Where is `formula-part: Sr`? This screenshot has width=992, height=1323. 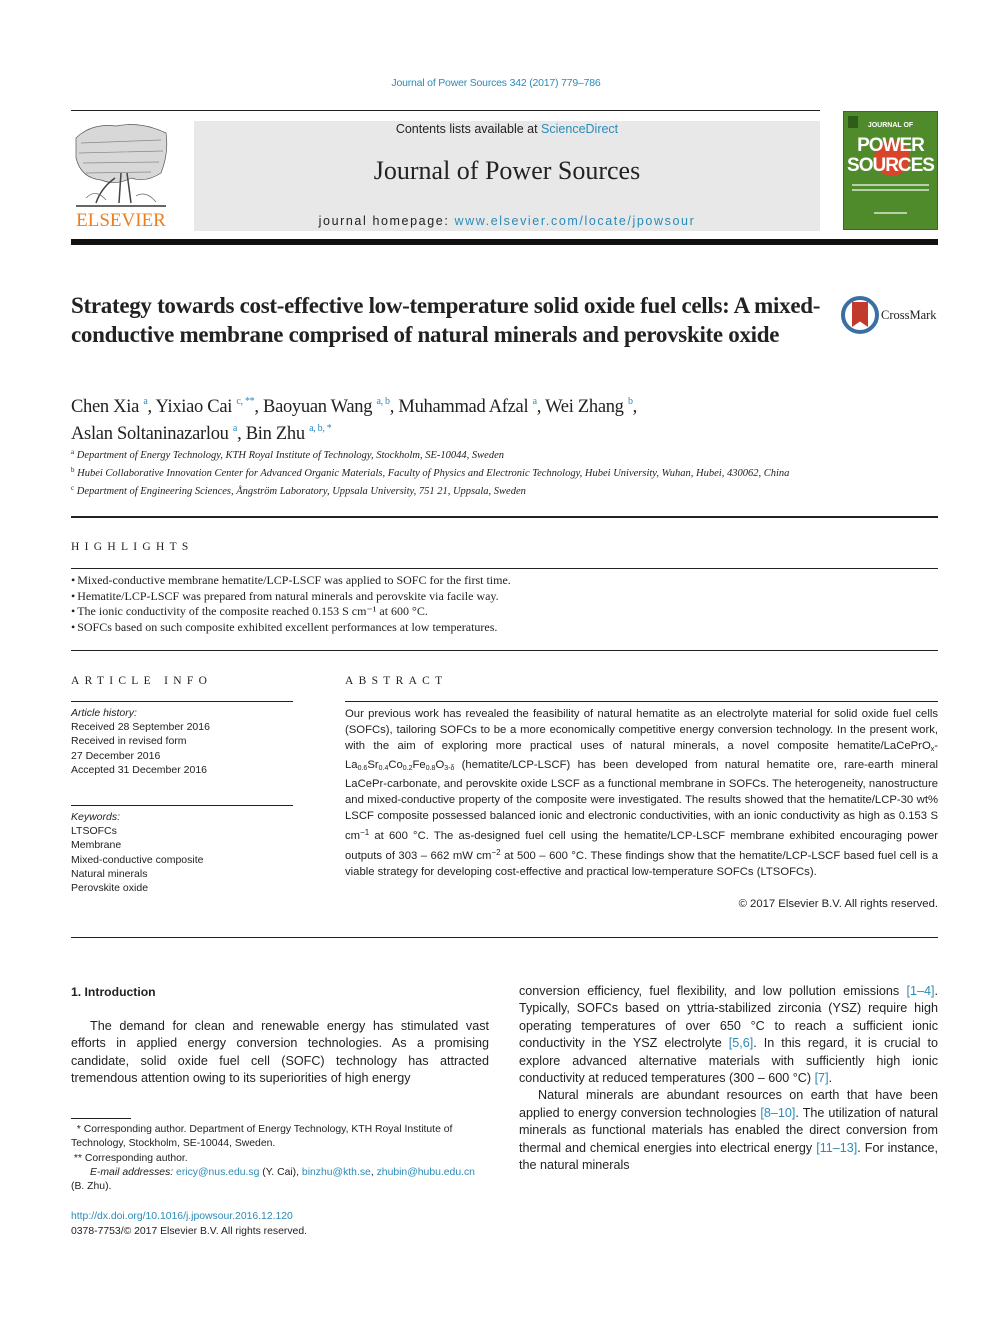
formula-part: Sr is located at coordinates (373, 764).